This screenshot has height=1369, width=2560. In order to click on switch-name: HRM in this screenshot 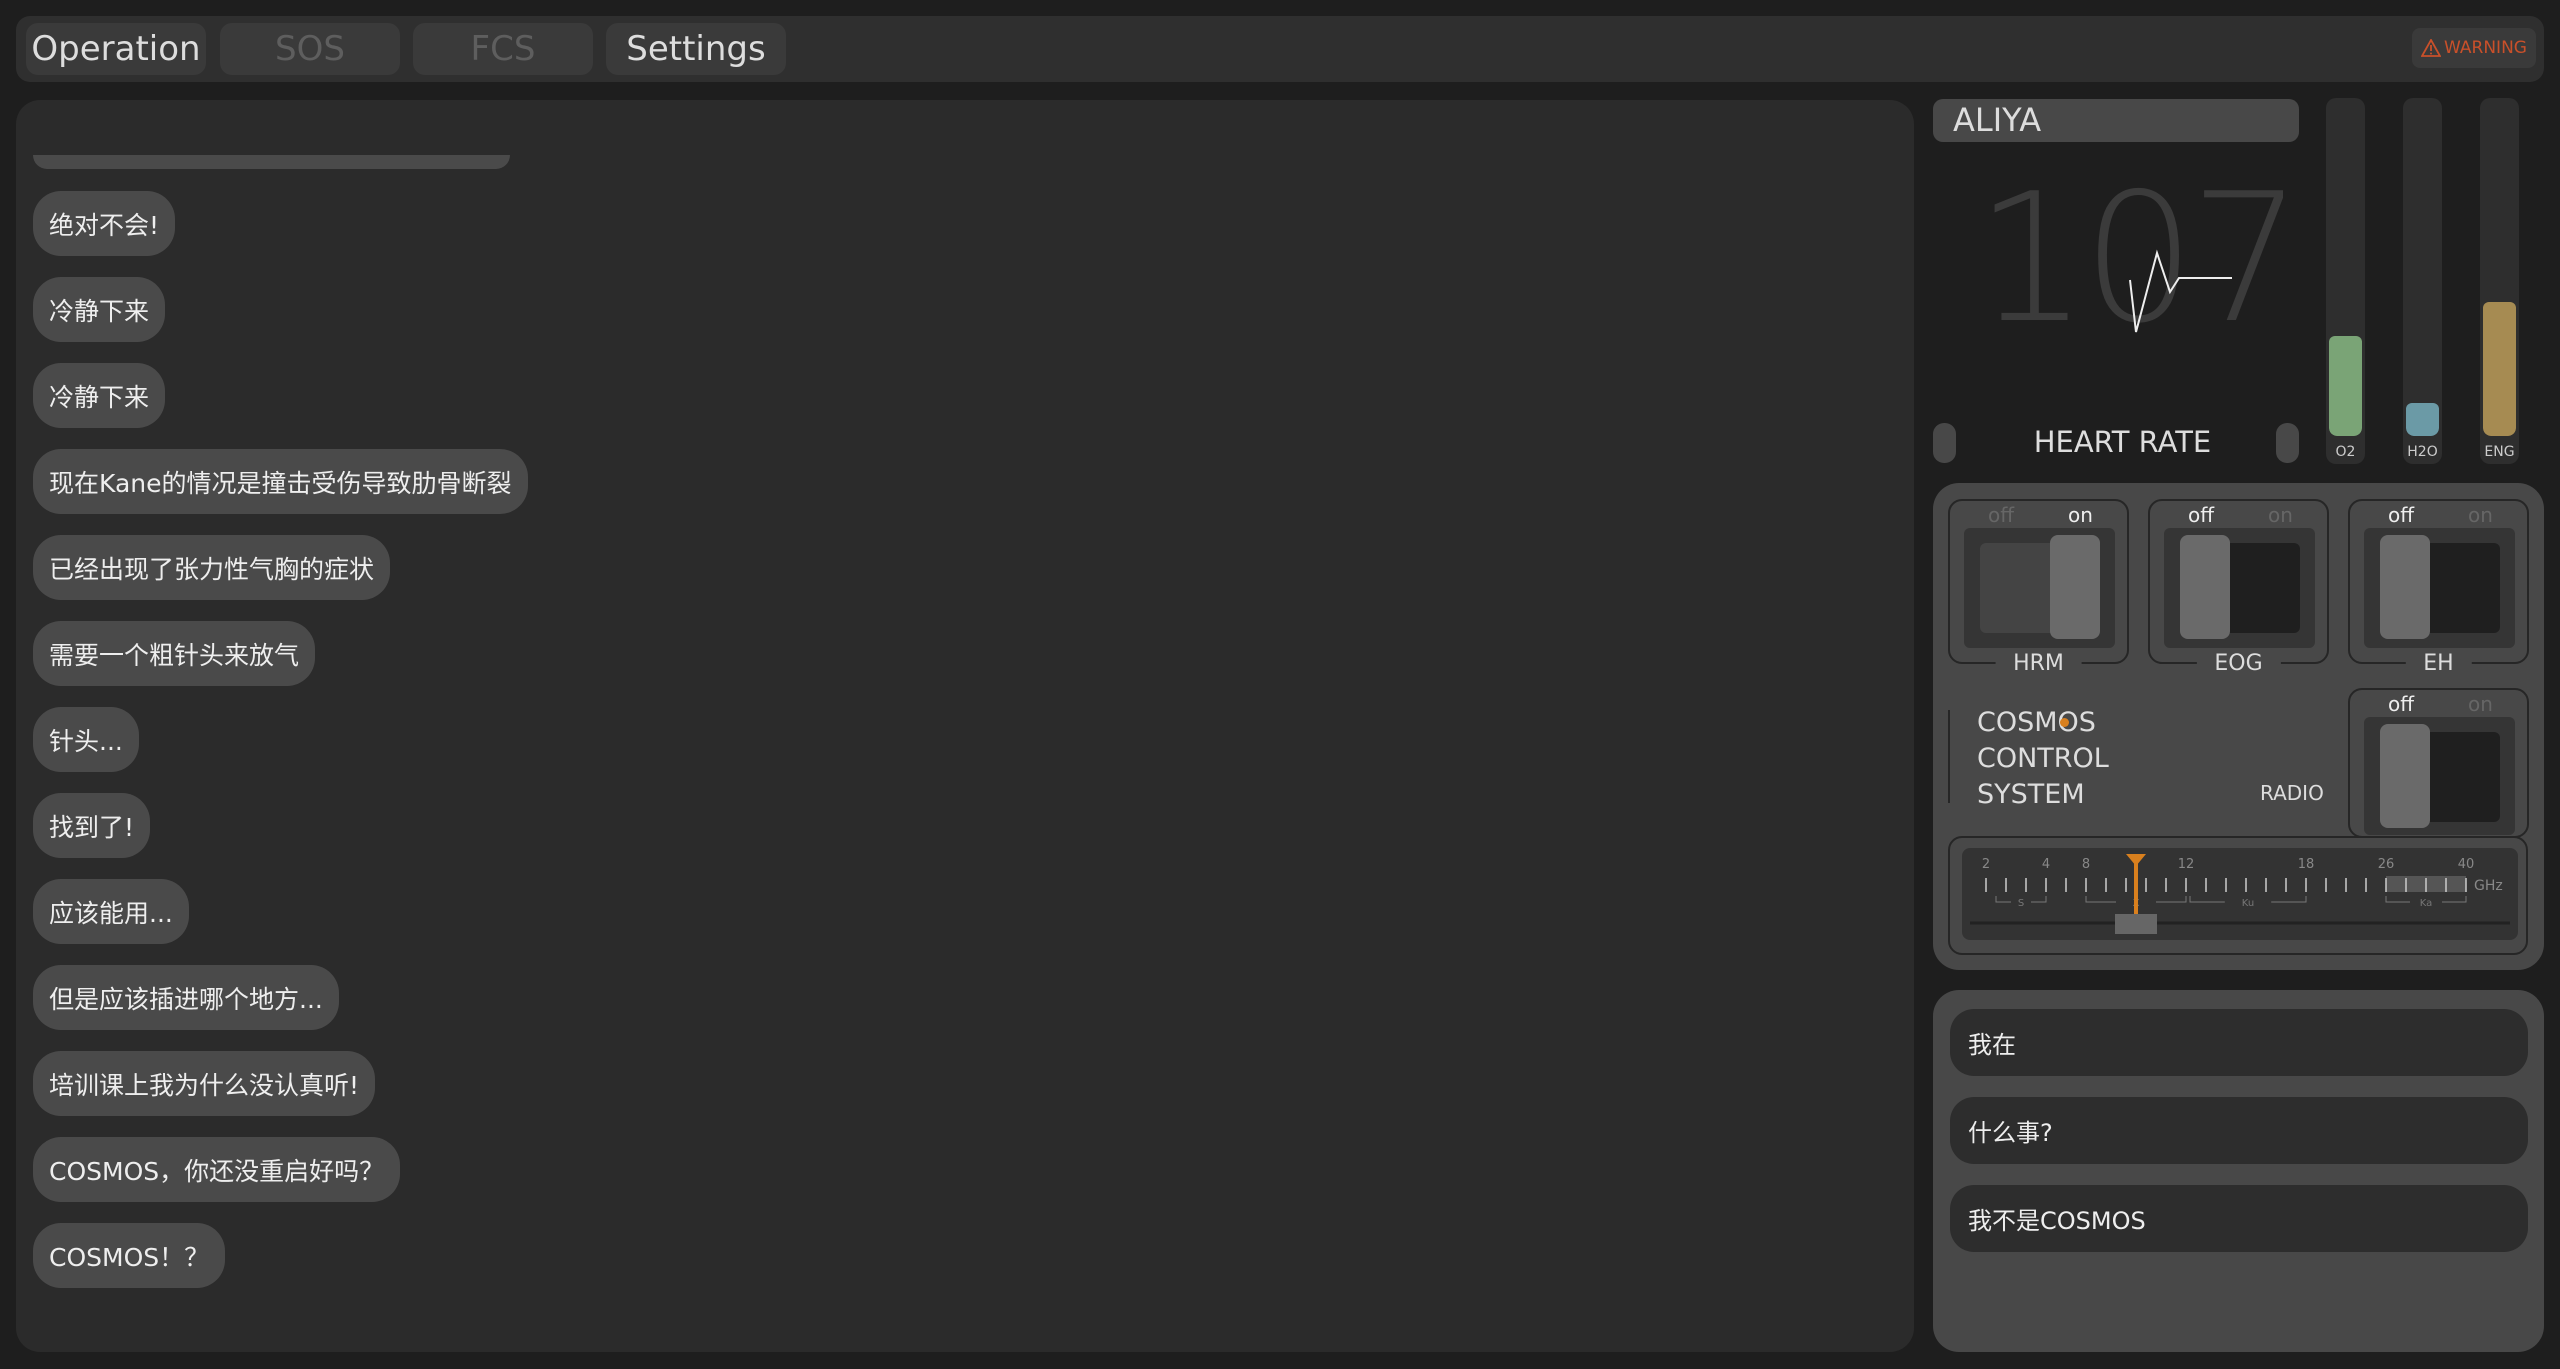, I will do `click(2038, 663)`.